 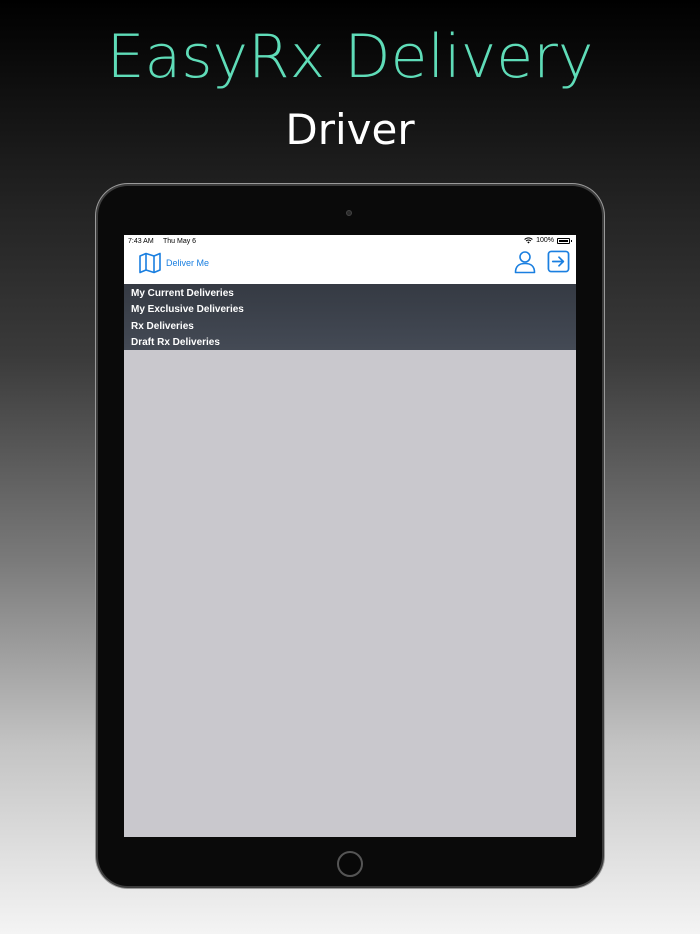 I want to click on user-icon, so click(x=525, y=262).